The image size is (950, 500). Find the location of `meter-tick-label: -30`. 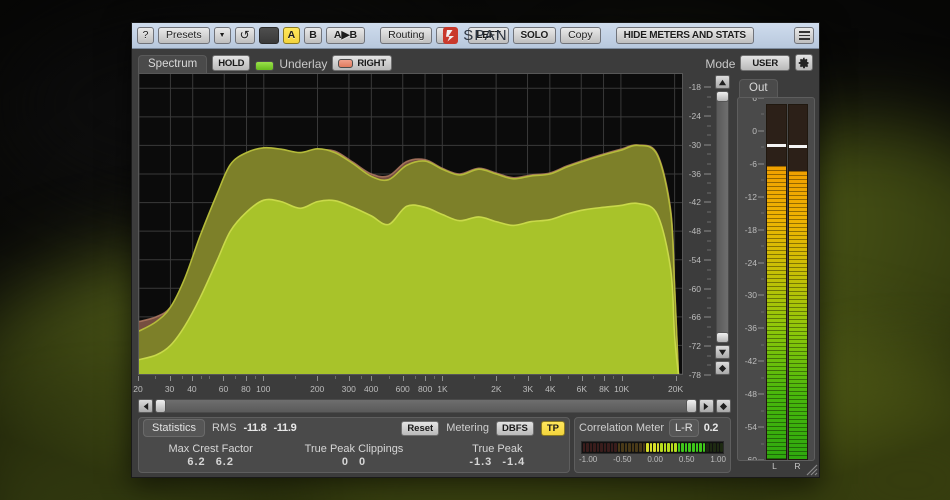

meter-tick-label: -30 is located at coordinates (750, 295).